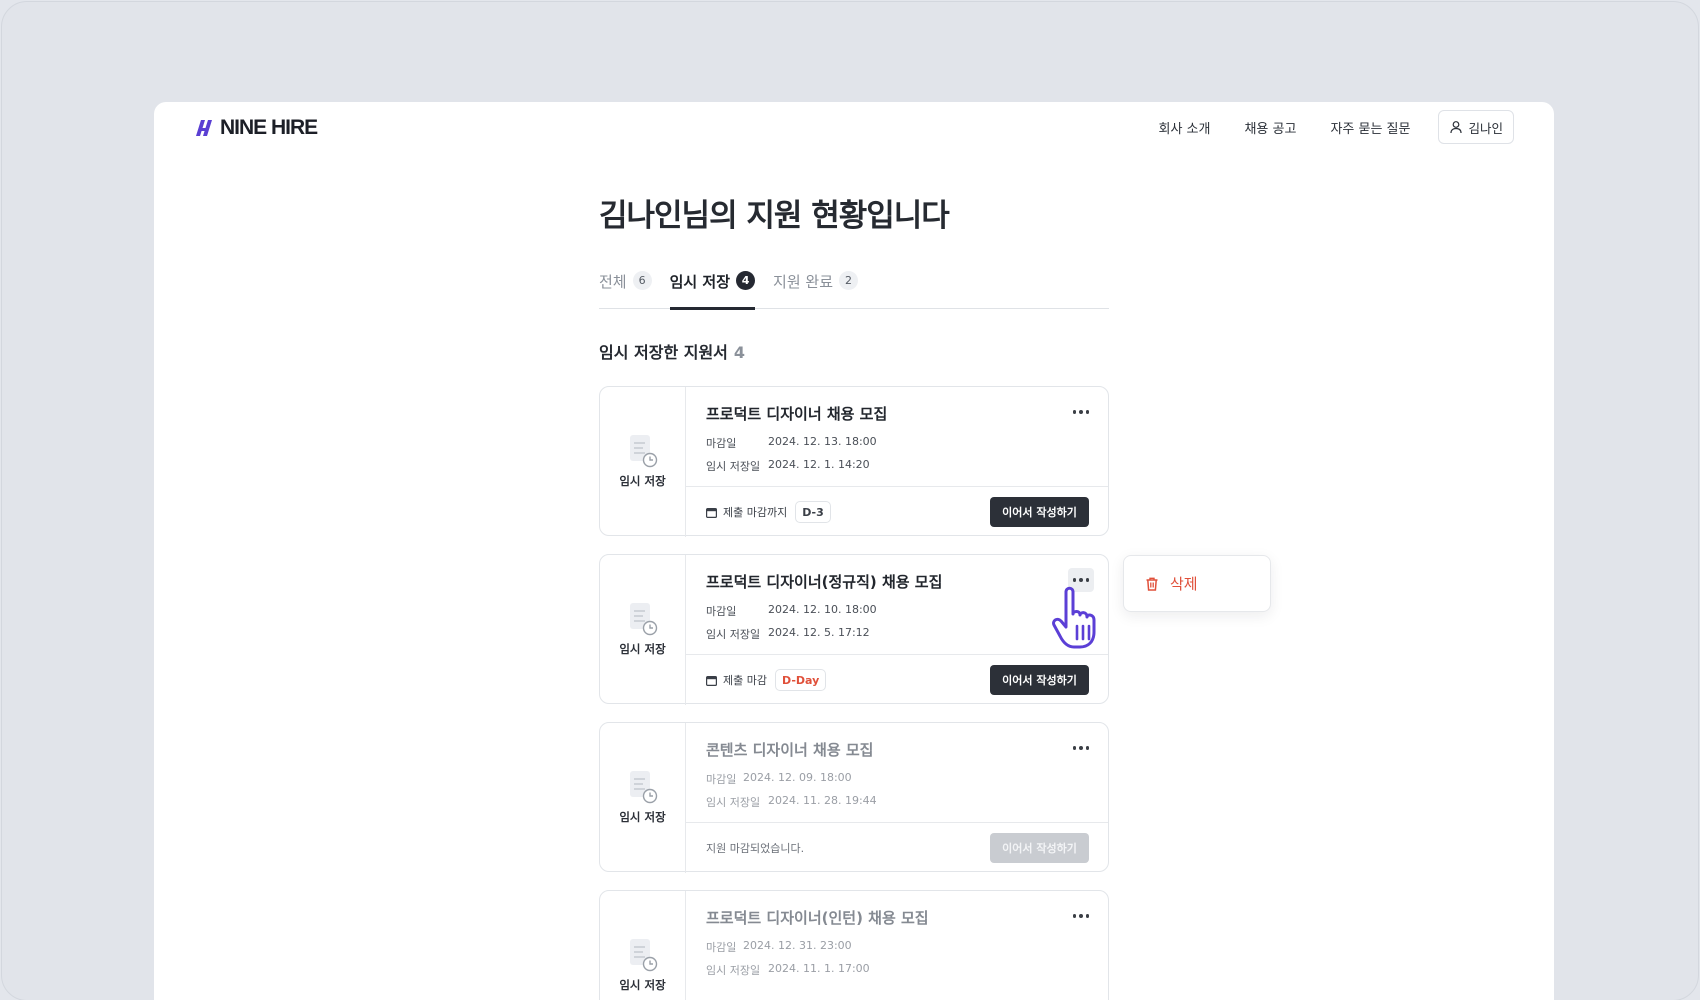 The width and height of the screenshot is (1700, 1000). I want to click on deadline-value: 2024. 12. 13. 18:00, so click(822, 441).